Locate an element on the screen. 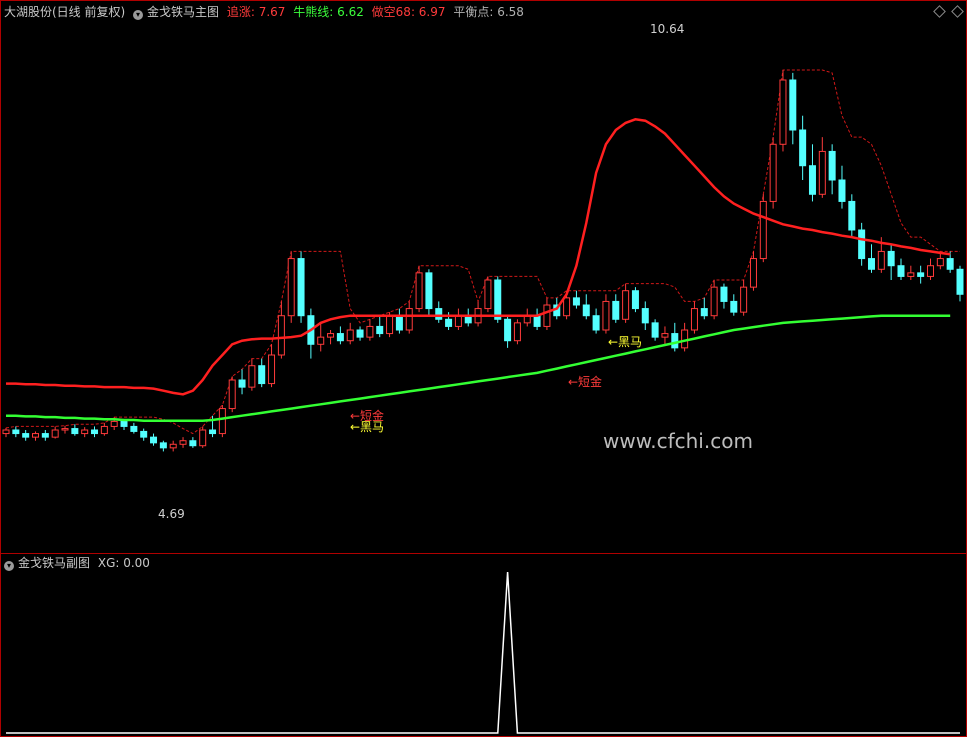 The height and width of the screenshot is (737, 967). short-gold-label-2: ←短金 is located at coordinates (585, 381).